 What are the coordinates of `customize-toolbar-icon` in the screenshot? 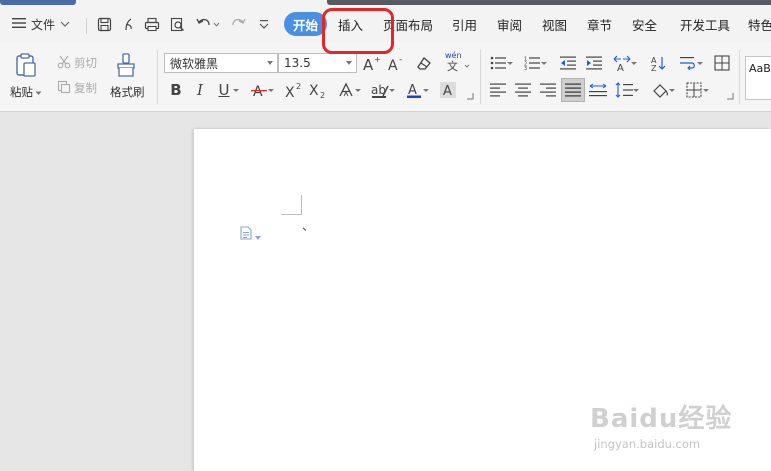 It's located at (264, 24).